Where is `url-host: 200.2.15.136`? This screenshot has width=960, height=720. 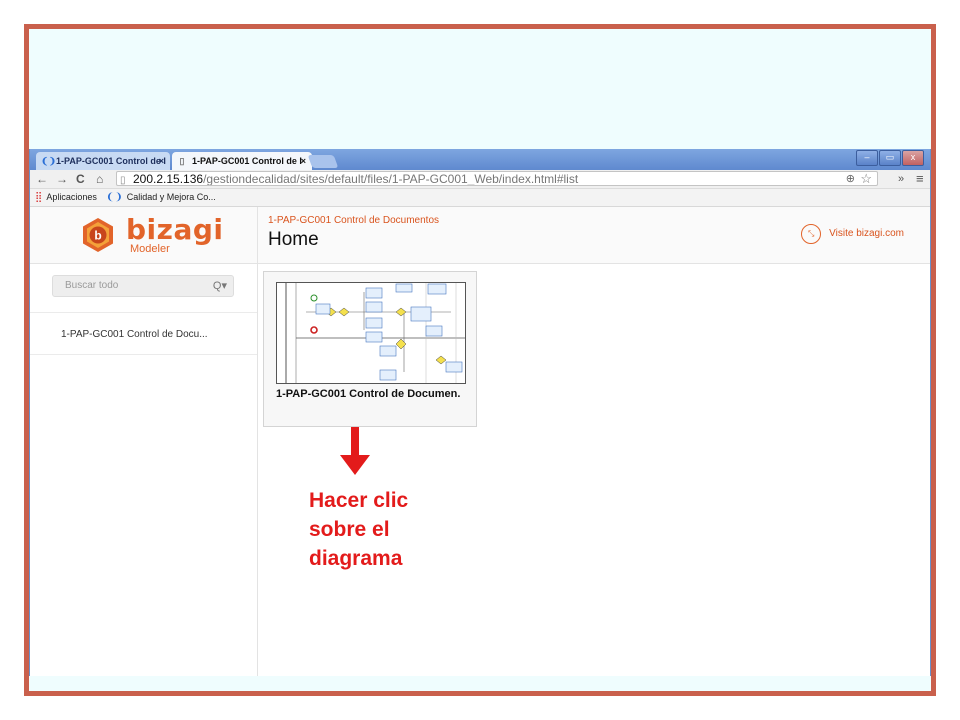
url-host: 200.2.15.136 is located at coordinates (168, 179).